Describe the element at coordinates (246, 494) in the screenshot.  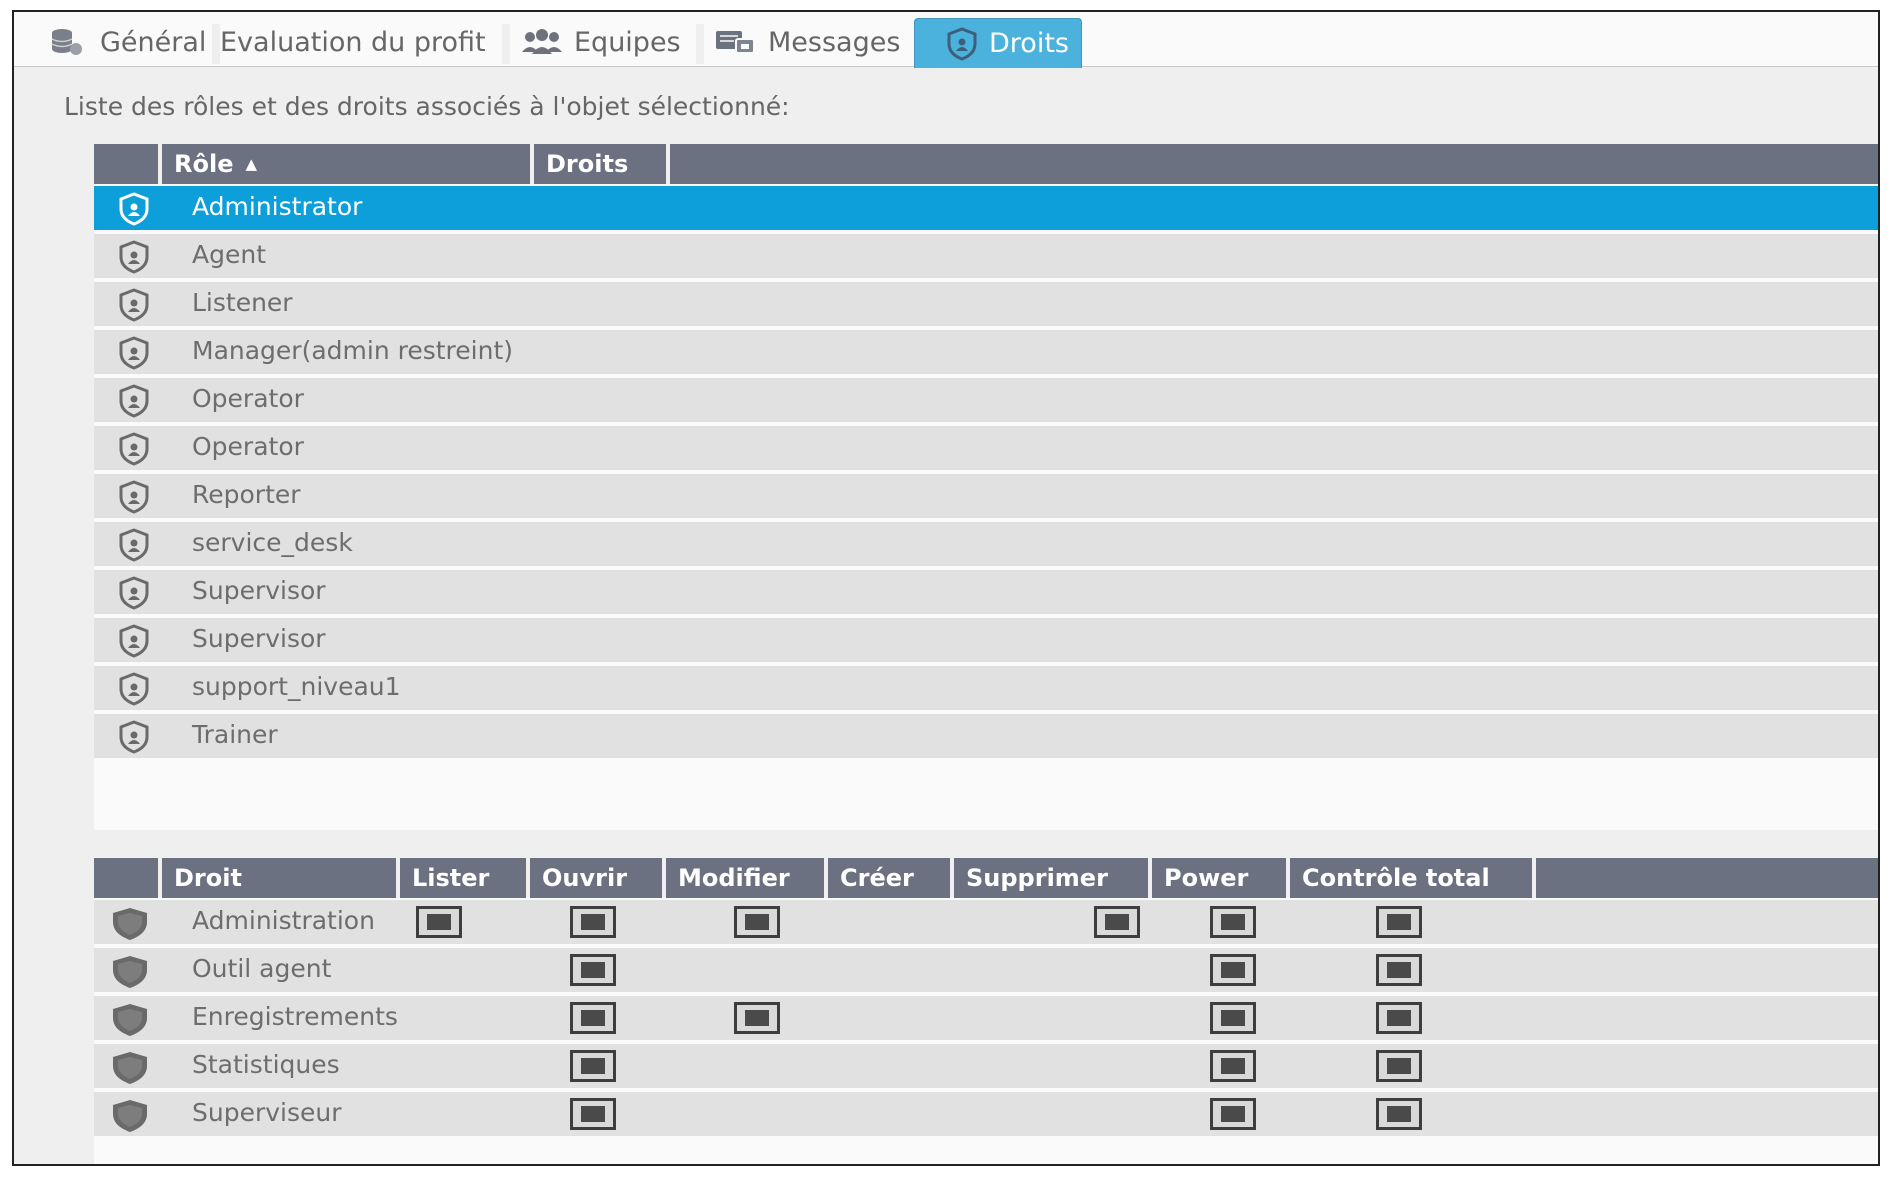
I see `role-label: Reporter` at that location.